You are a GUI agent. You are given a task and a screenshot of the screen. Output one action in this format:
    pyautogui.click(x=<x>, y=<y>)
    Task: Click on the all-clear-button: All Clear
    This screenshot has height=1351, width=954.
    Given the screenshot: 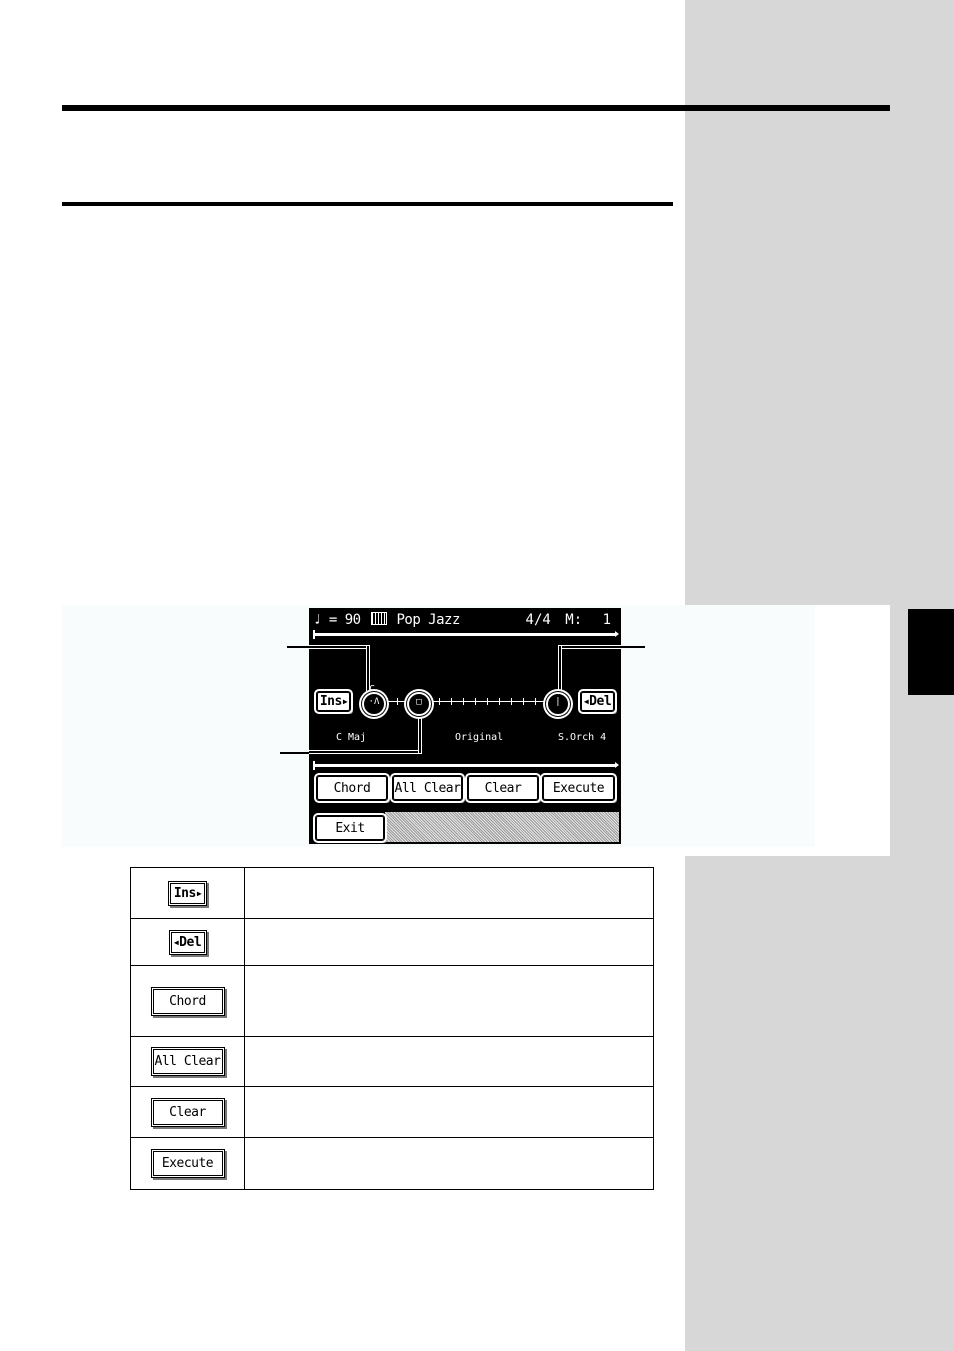 What is the action you would take?
    pyautogui.click(x=427, y=788)
    